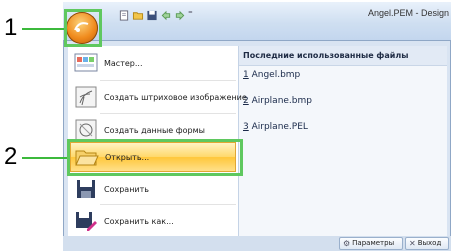  I want to click on gear-icon: ⚙, so click(347, 243).